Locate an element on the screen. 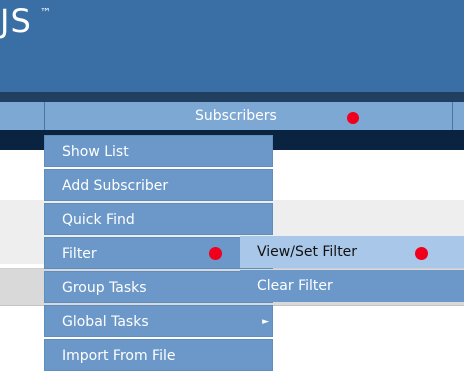 The width and height of the screenshot is (464, 373). menu-item-label: Group Tasks is located at coordinates (104, 288).